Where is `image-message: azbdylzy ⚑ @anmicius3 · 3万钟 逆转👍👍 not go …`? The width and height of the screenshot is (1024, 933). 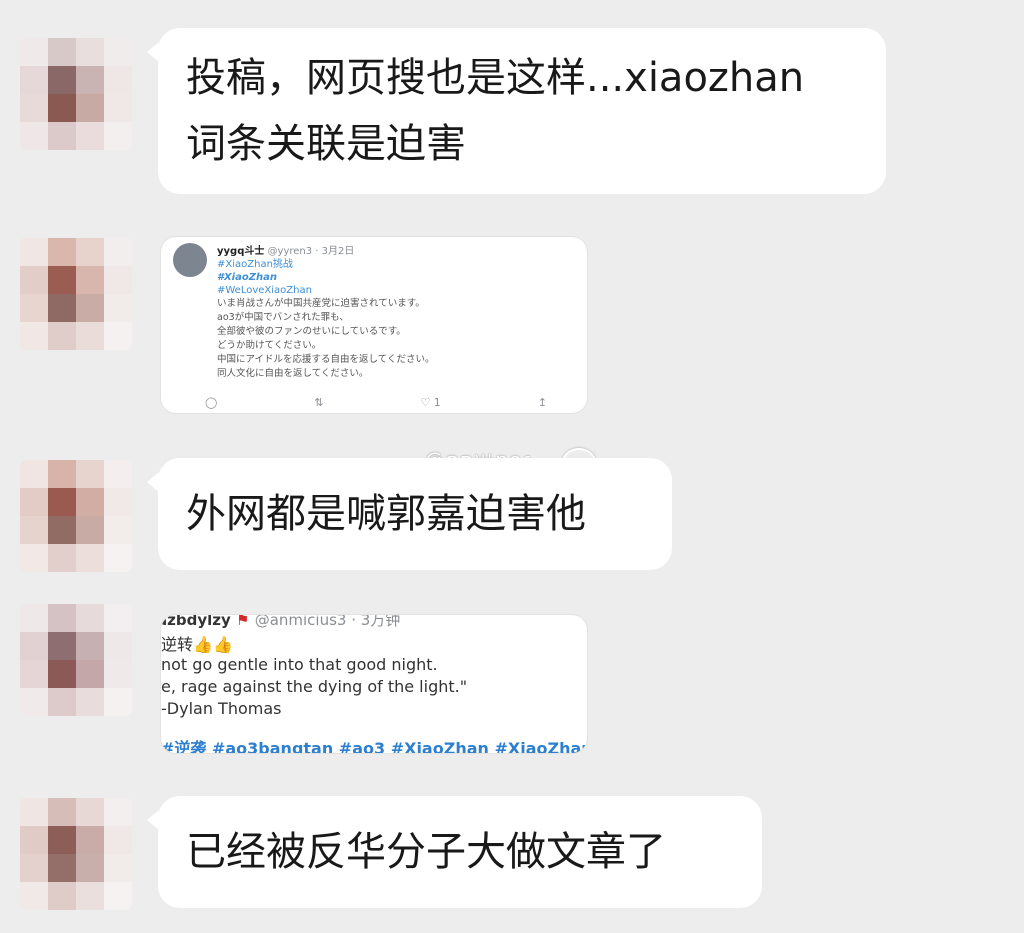
image-message: azbdylzy ⚑ @anmicius3 · 3万钟 逆转👍👍 not go … is located at coordinates (374, 684).